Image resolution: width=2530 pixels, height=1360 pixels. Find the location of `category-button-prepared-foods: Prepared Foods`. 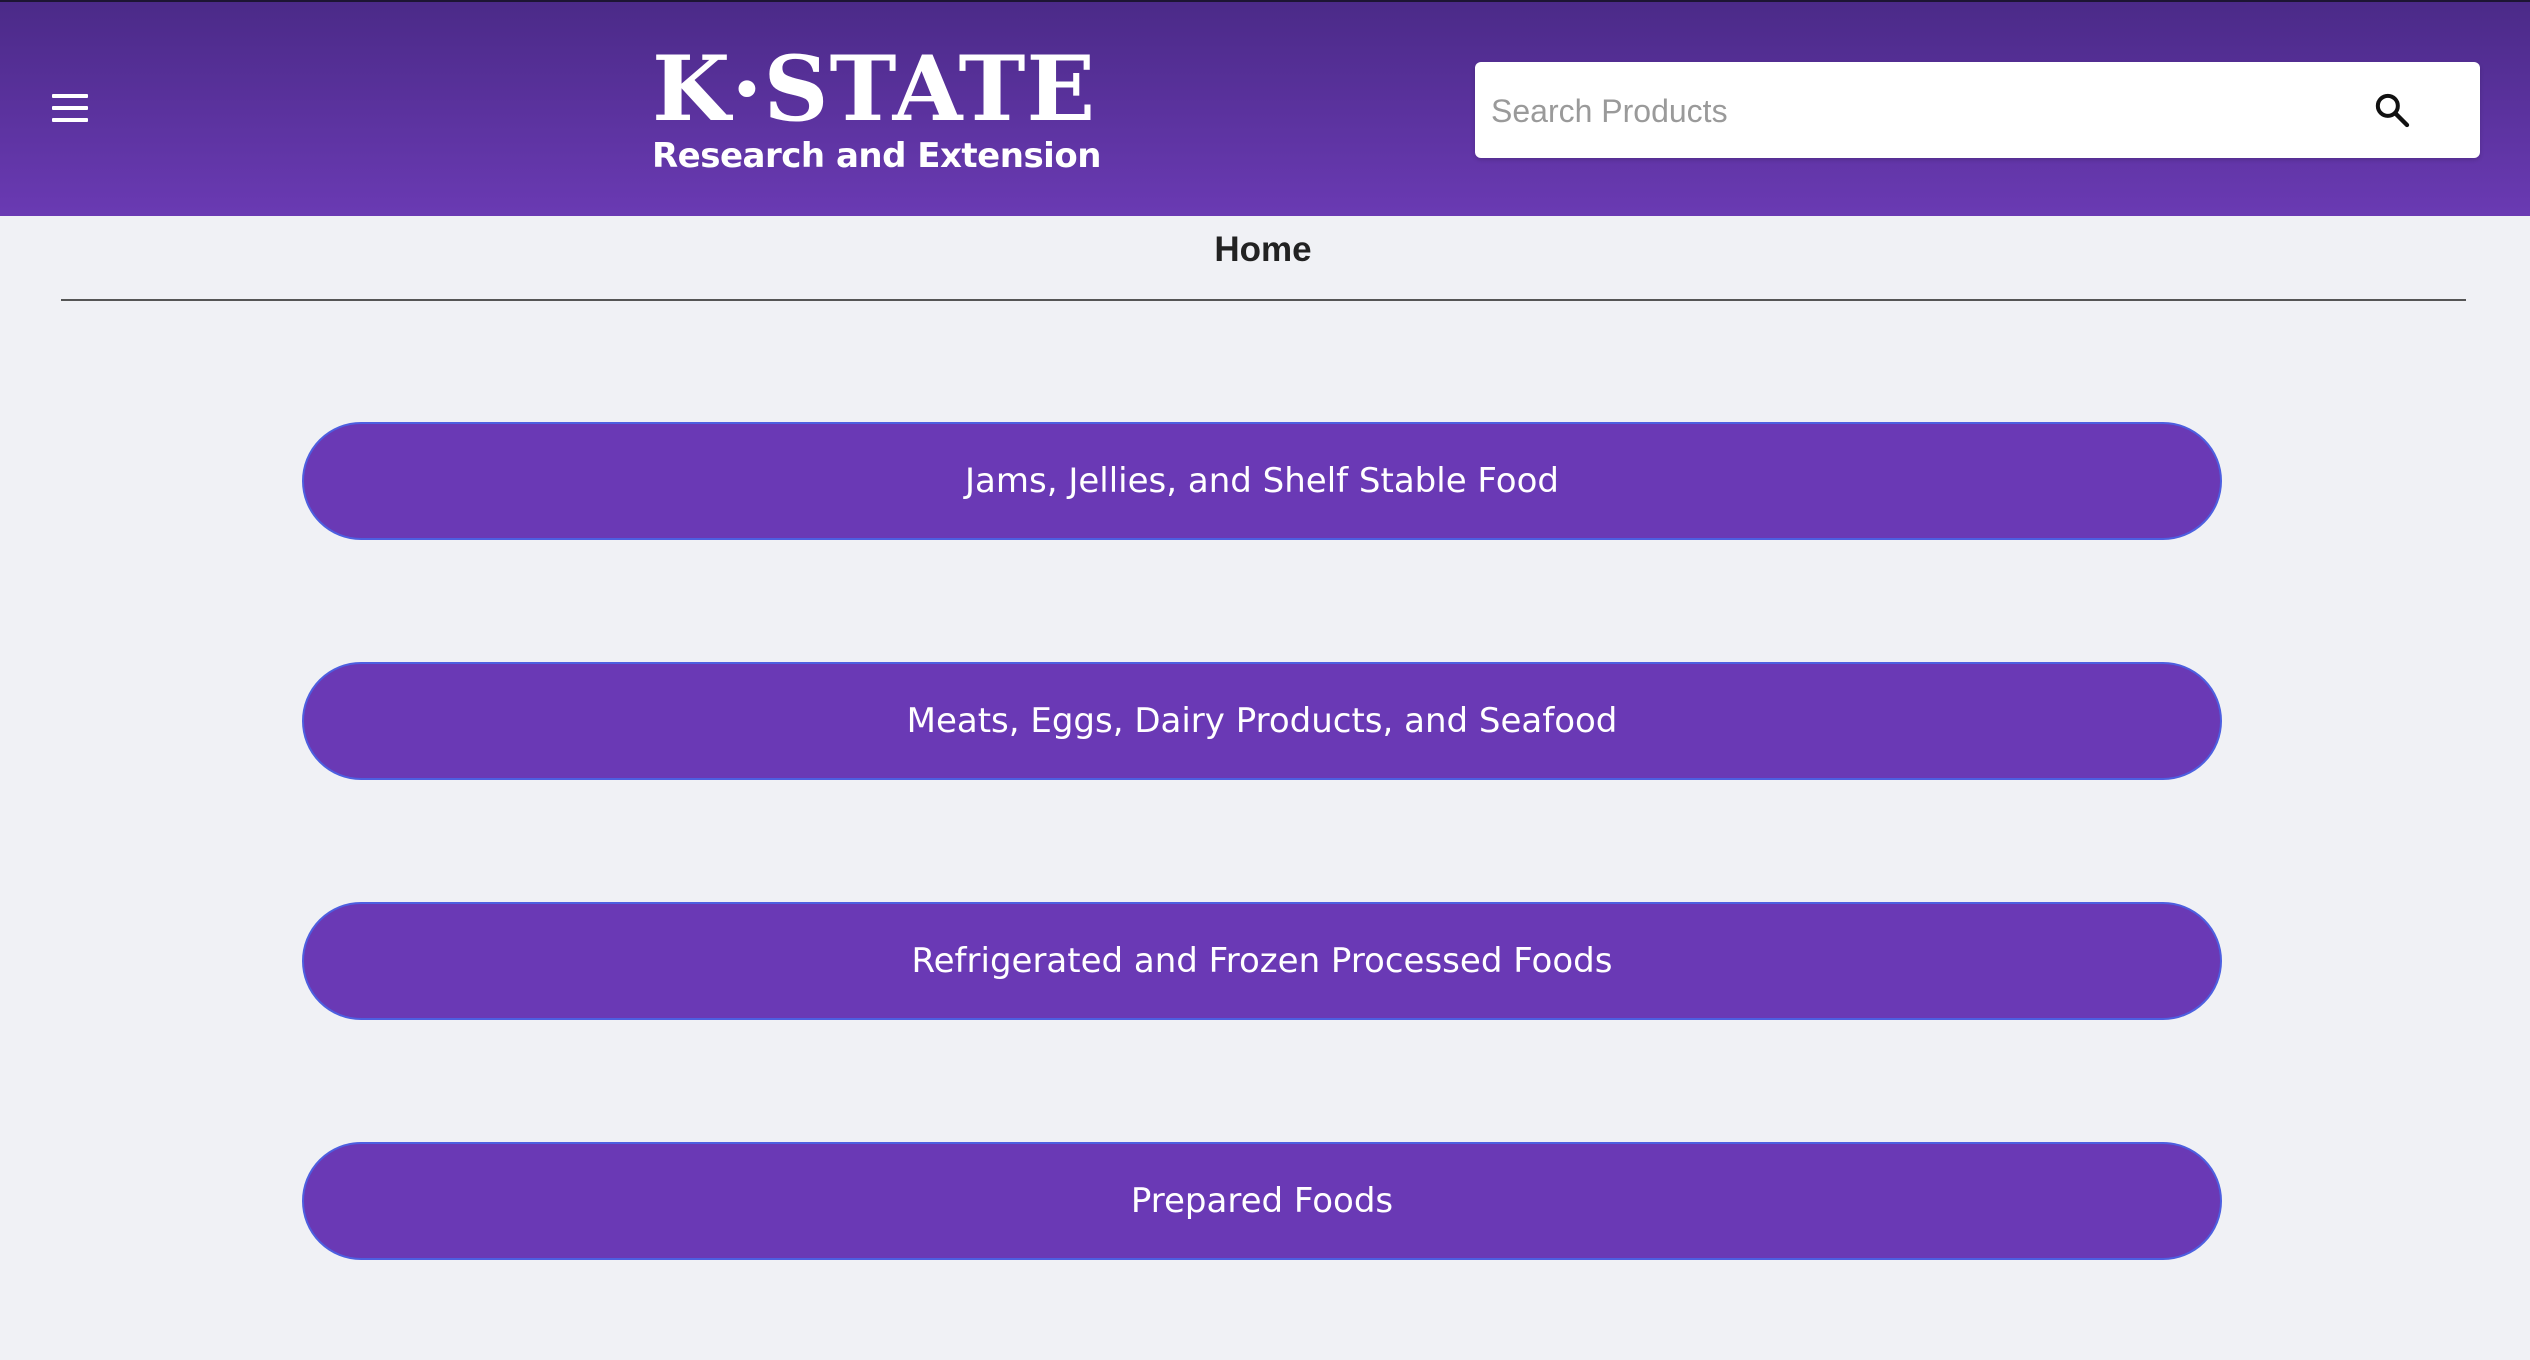

category-button-prepared-foods: Prepared Foods is located at coordinates (1262, 1201).